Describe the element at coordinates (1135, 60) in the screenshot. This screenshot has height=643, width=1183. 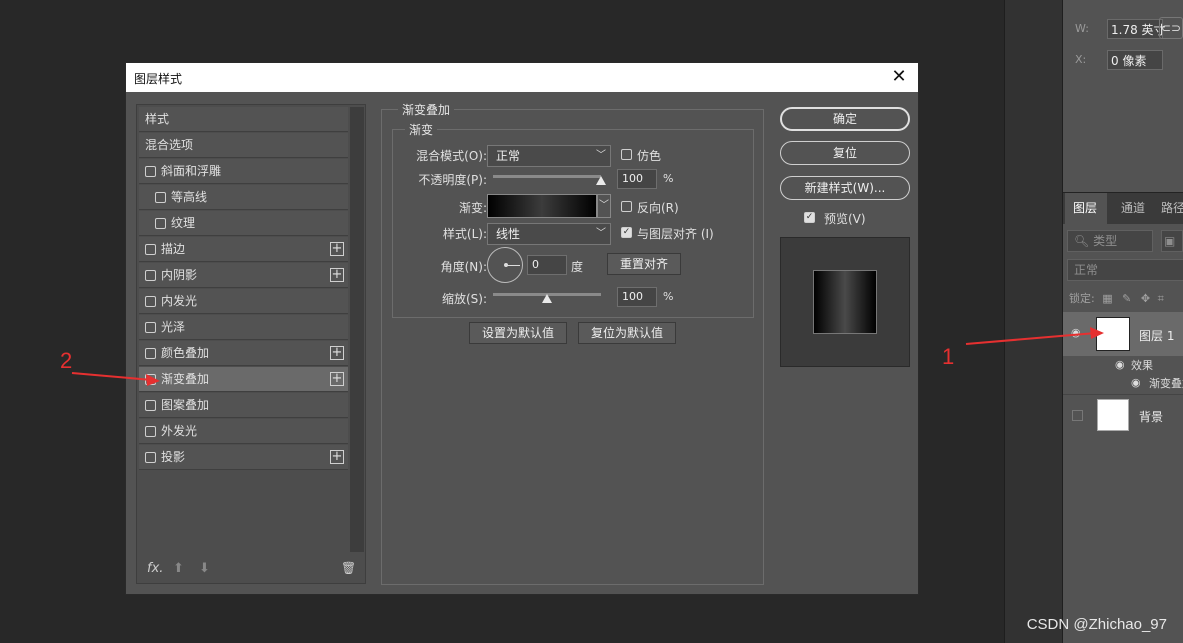
I see `x-input: 0 像素` at that location.